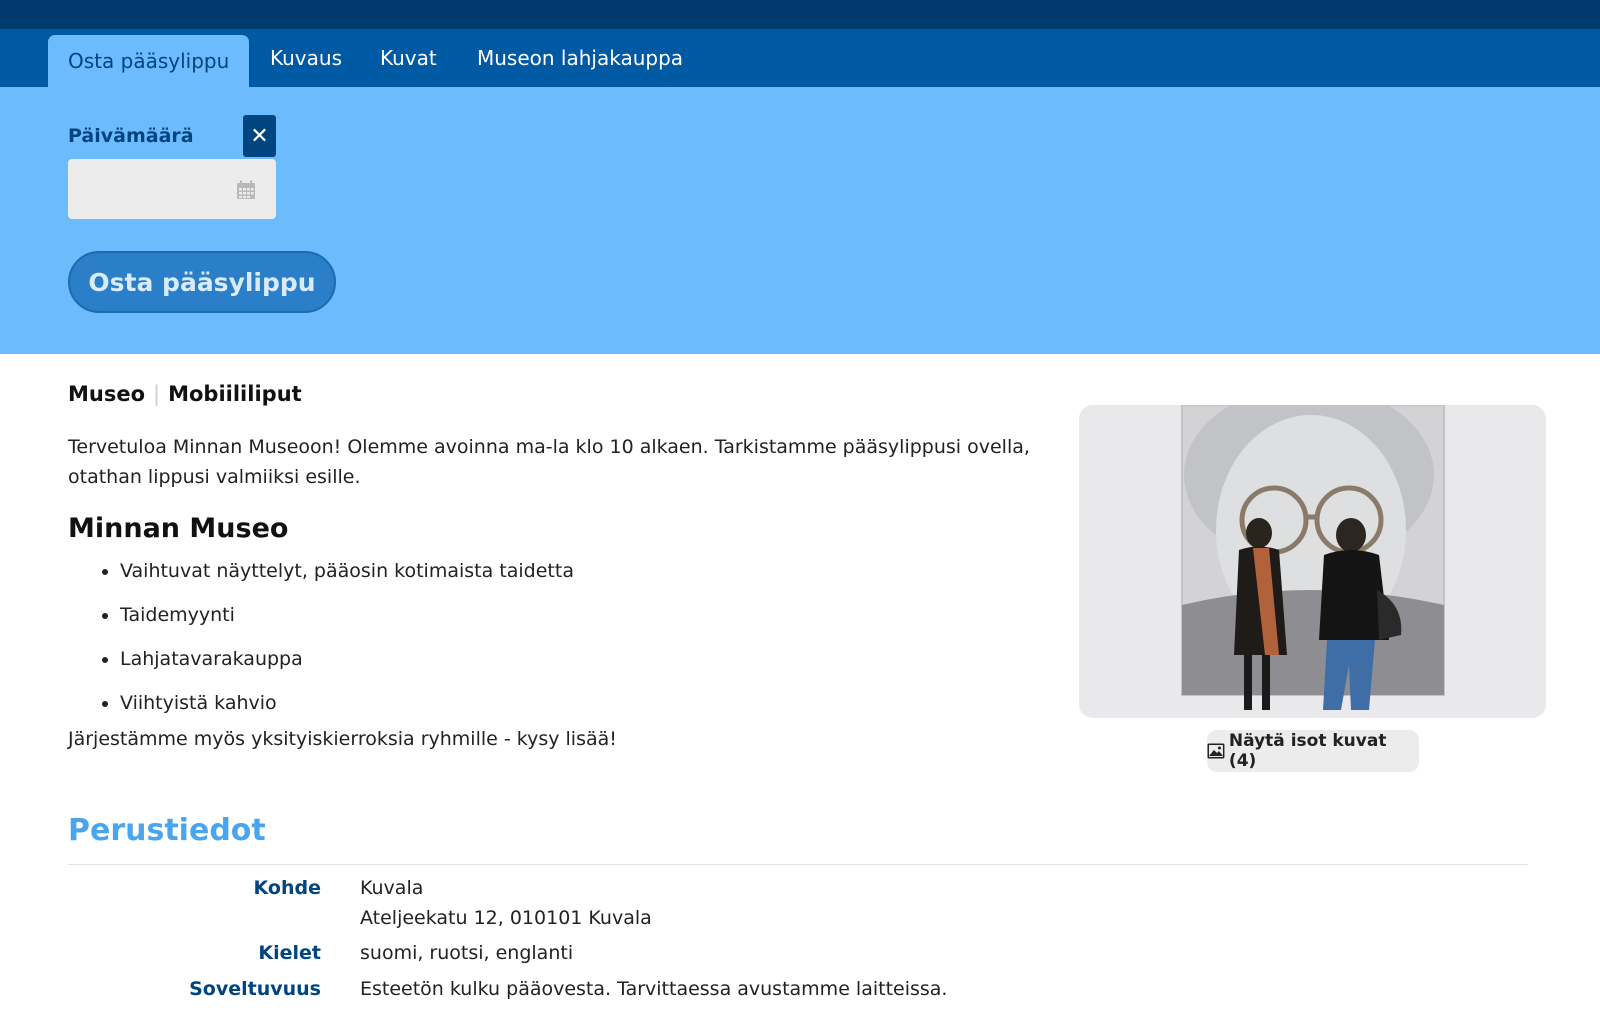 The image size is (1600, 1028). I want to click on info-label-kohde: Kohde, so click(287, 888).